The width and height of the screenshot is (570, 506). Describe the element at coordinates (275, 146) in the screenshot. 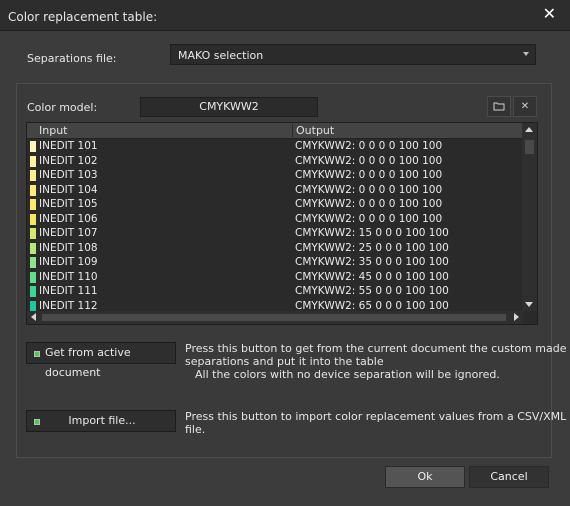

I see `table-row: INEDIT 101 CMYKWW2: 0 0 0 0 100 100` at that location.